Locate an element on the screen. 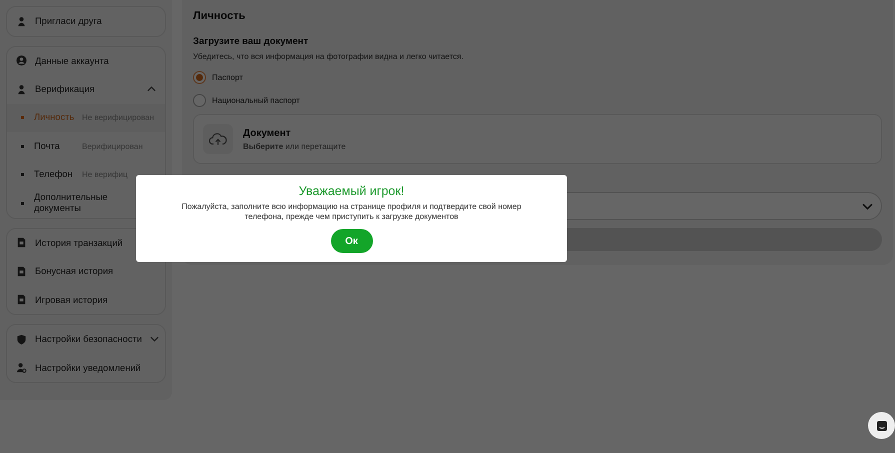 Image resolution: width=895 pixels, height=453 pixels. submenu-label: Дополнительные документы is located at coordinates (71, 203).